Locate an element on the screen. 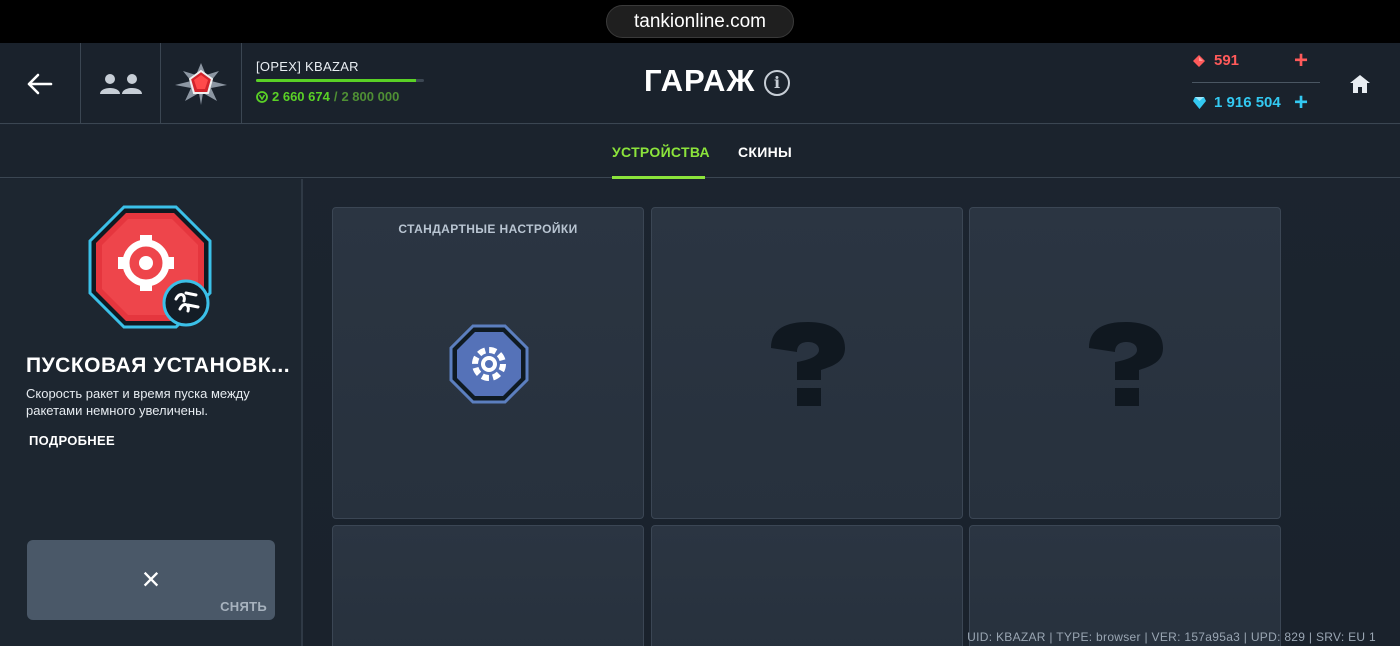  gear-icon is located at coordinates (489, 364).